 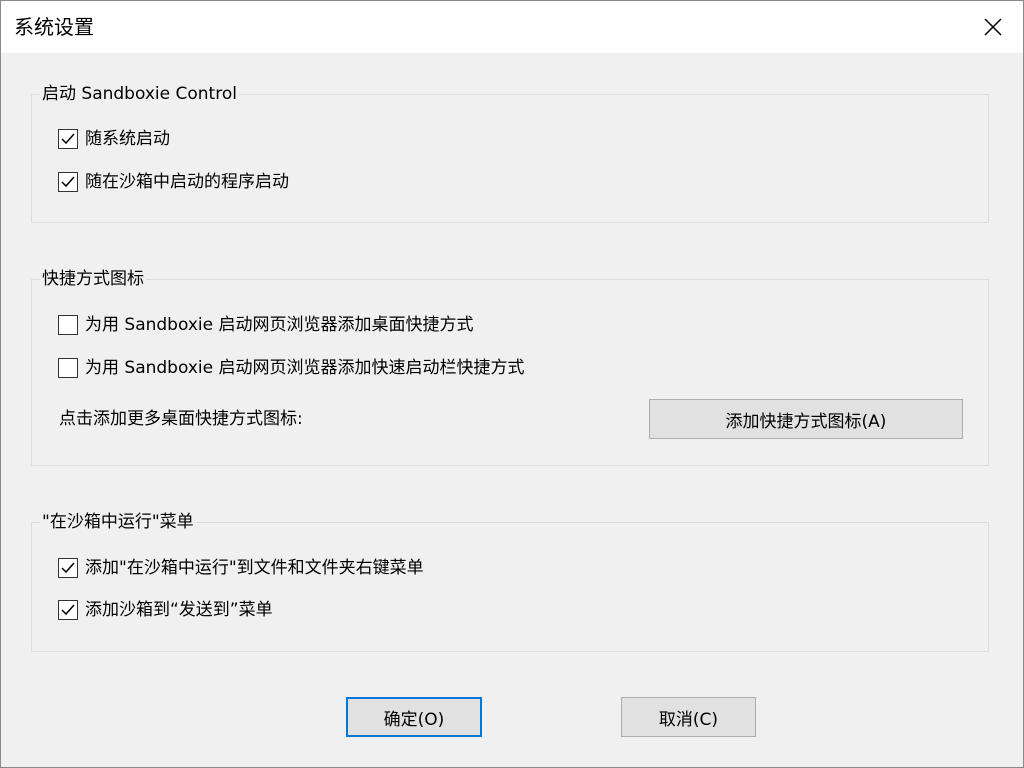 I want to click on desktop-shortcut-option: 为用 Sandboxie 启动网页浏览器添加桌面快捷方式, so click(x=266, y=325).